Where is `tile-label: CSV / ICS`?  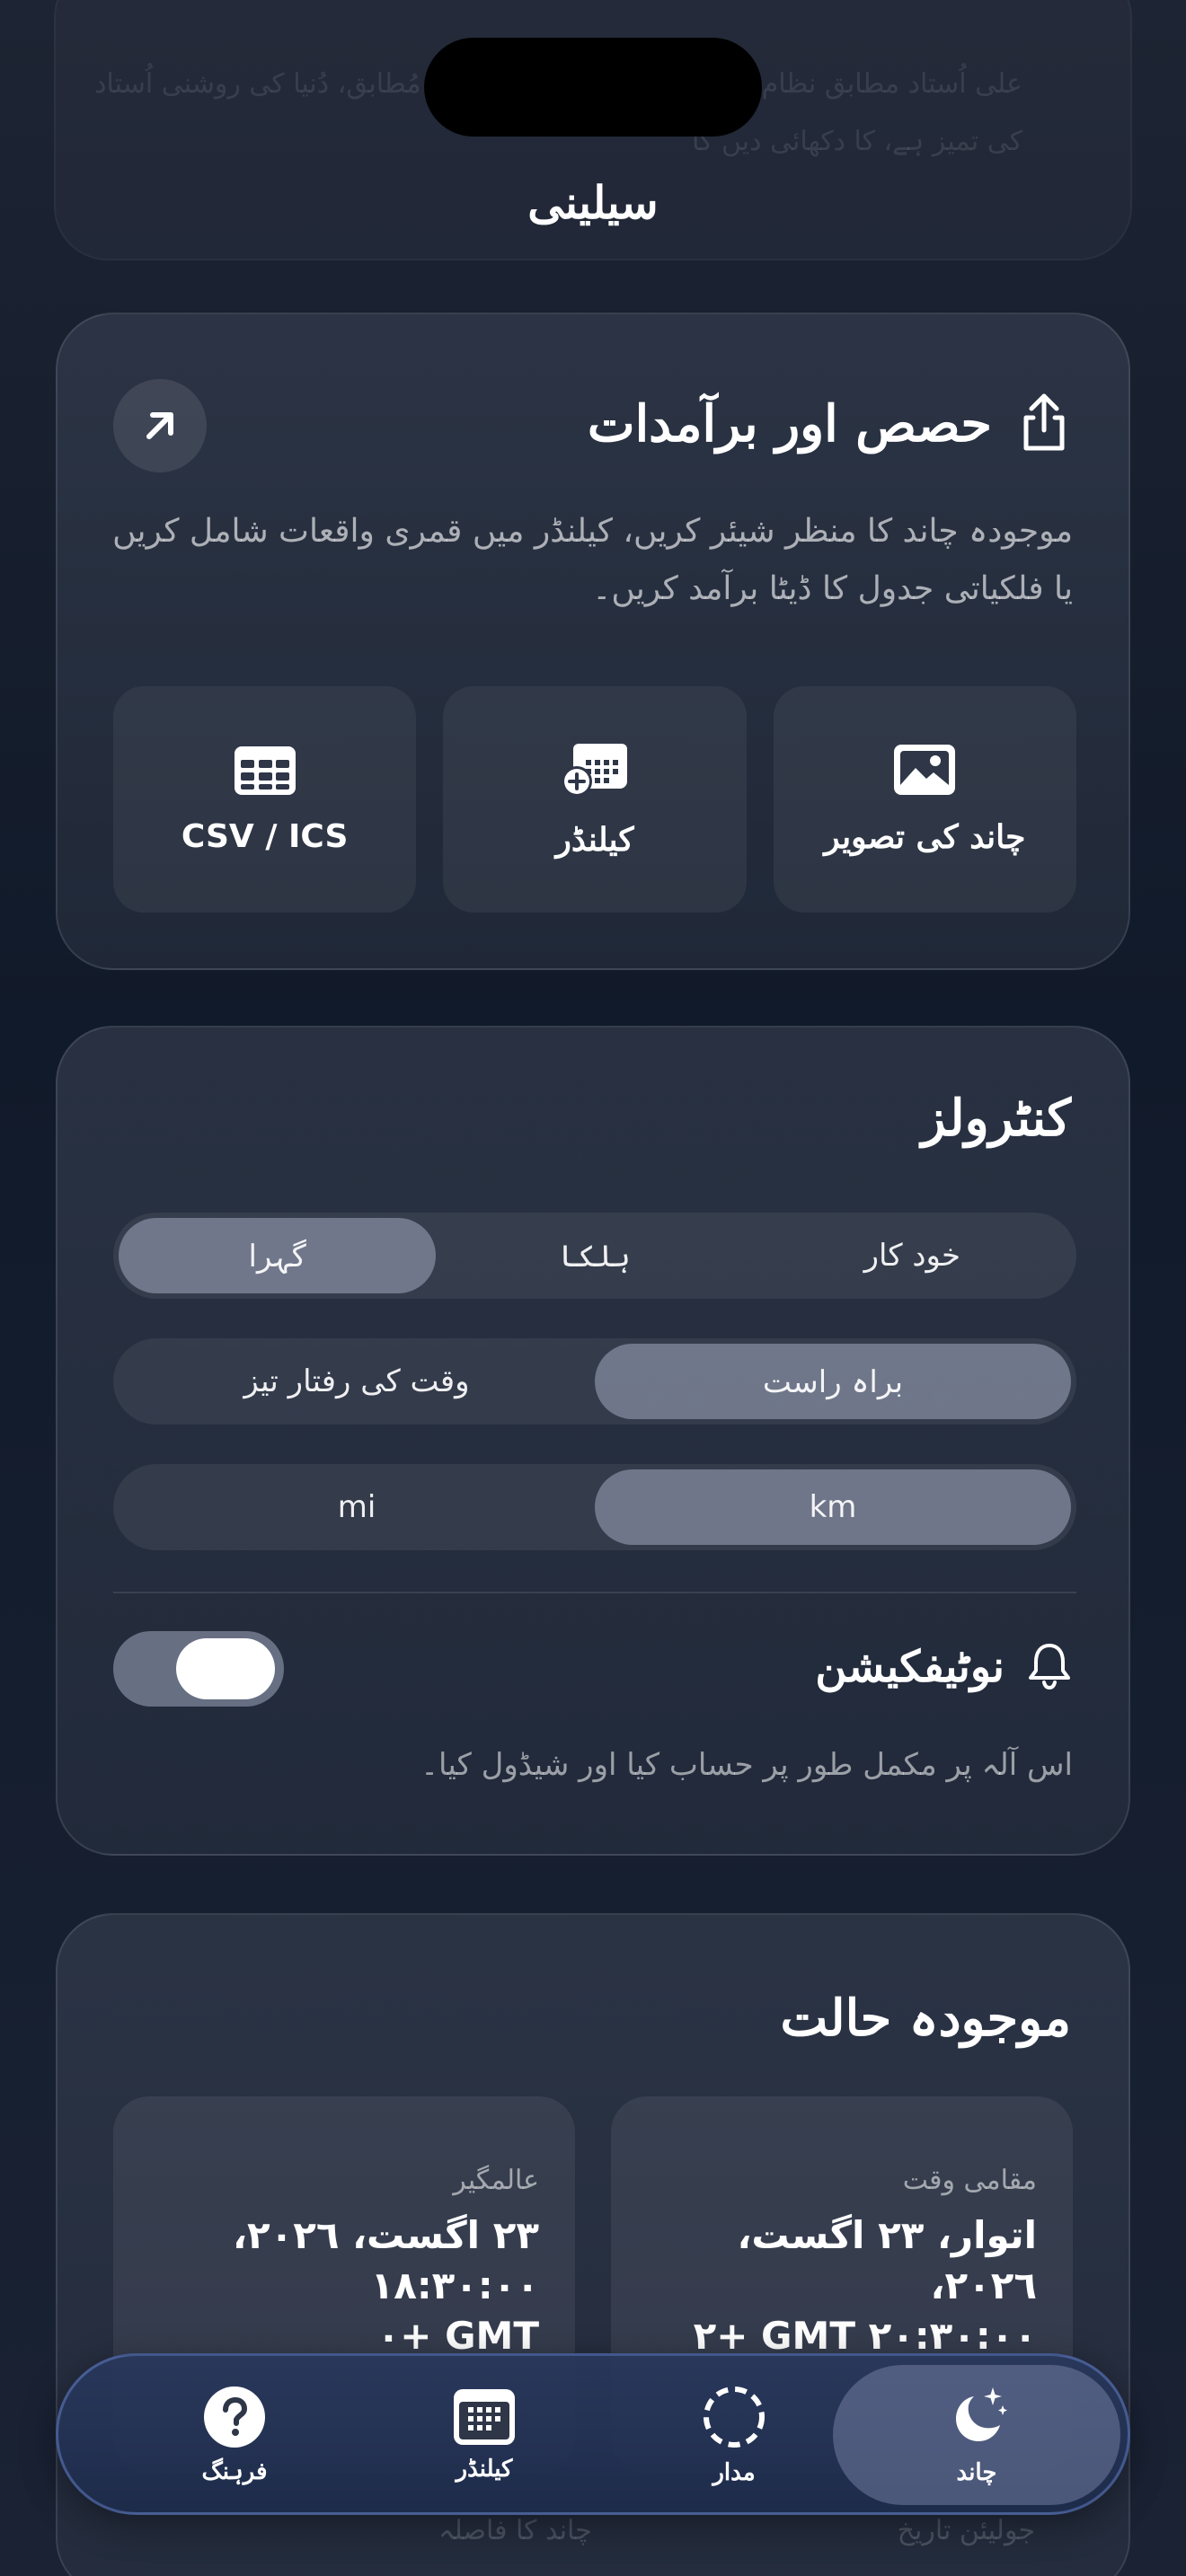
tile-label: CSV / ICS is located at coordinates (265, 836).